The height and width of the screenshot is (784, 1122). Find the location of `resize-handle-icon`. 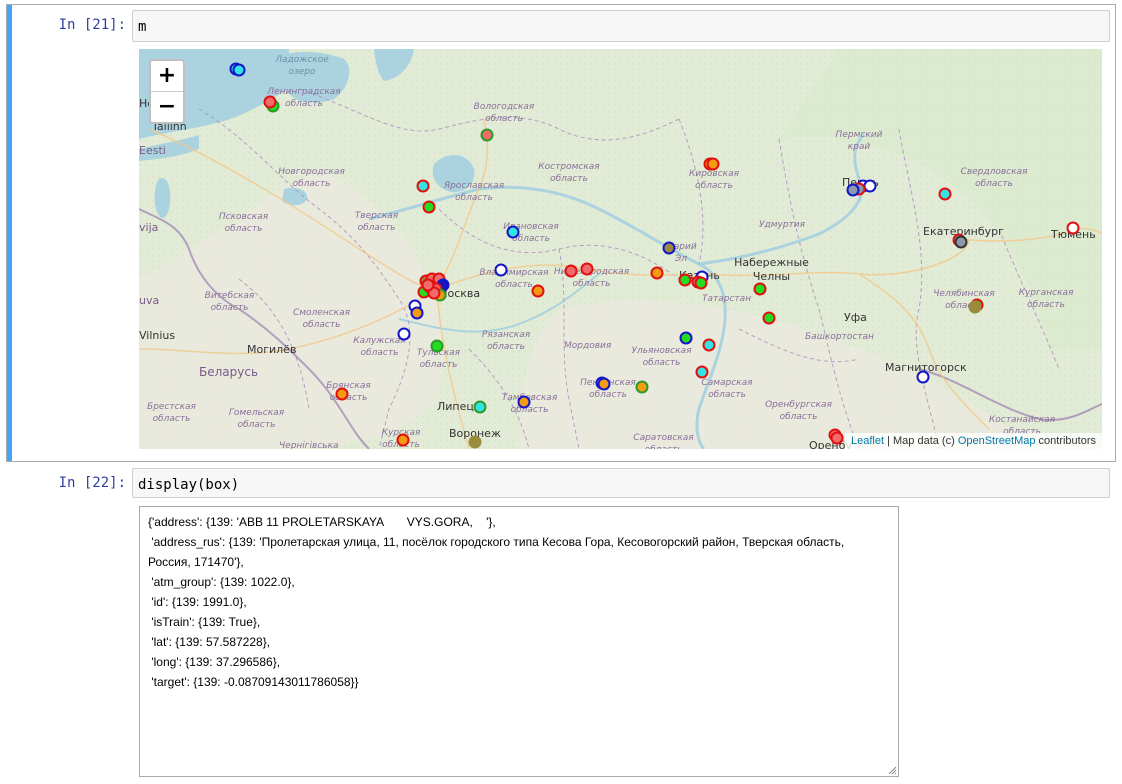

resize-handle-icon is located at coordinates (892, 770).